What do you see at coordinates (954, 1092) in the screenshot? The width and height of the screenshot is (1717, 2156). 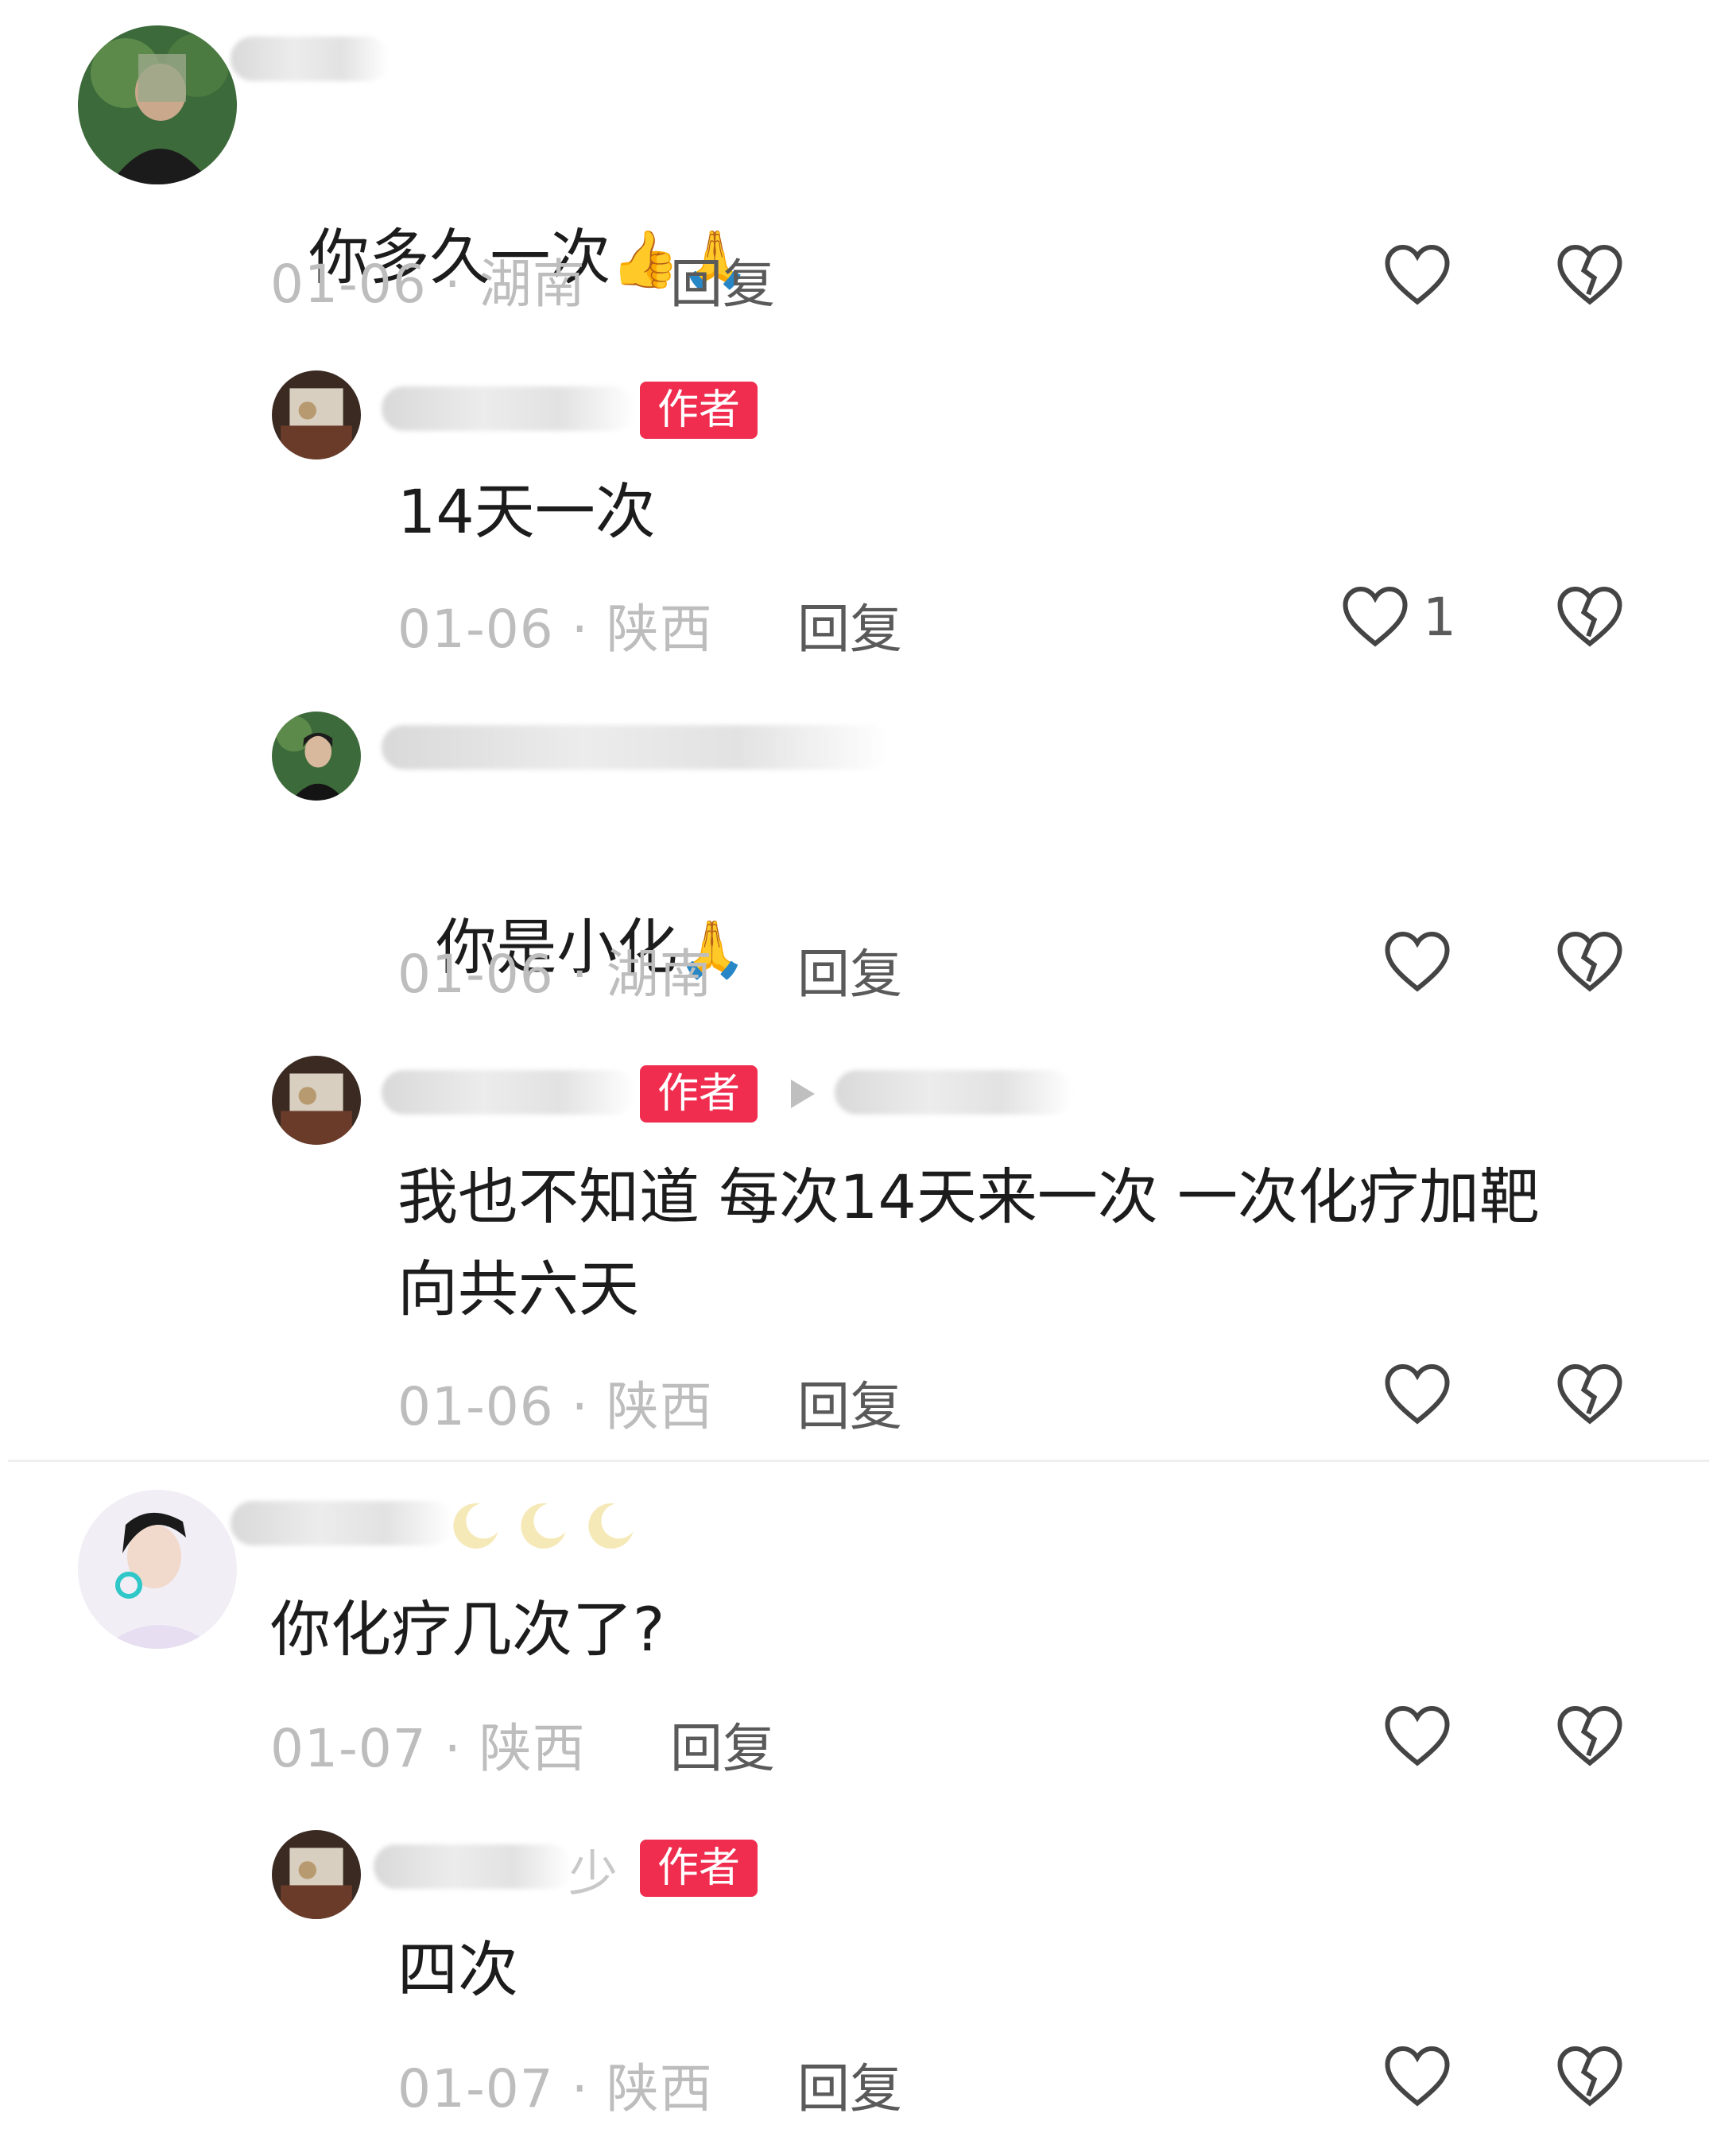 I see `reply-target-name-blurred` at bounding box center [954, 1092].